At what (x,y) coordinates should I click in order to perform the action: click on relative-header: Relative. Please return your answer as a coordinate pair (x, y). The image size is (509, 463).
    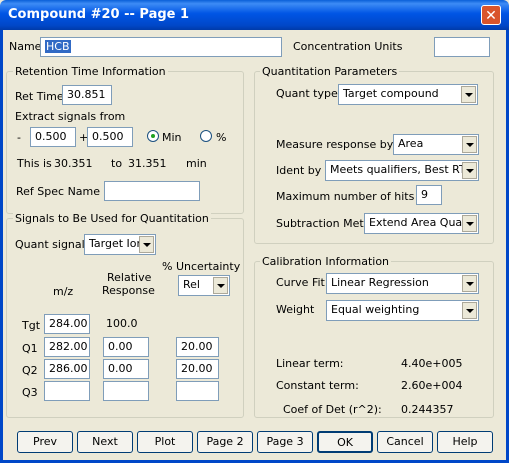
    Looking at the image, I should click on (129, 277).